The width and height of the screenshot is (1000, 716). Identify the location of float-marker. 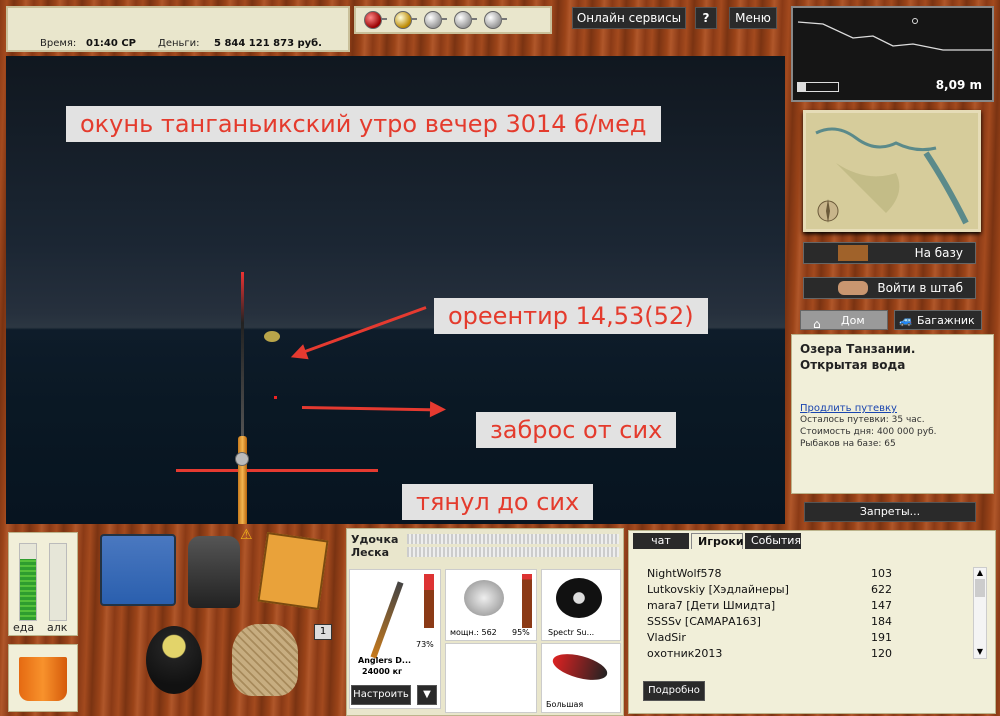
(272, 336).